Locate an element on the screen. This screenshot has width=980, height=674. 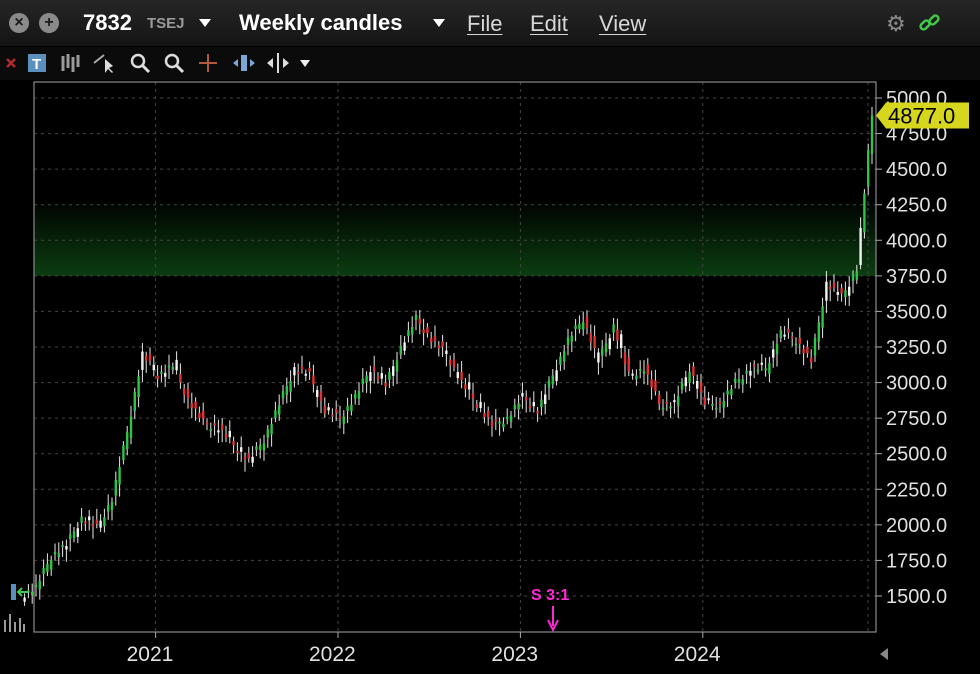
menu-file: File is located at coordinates (484, 24).